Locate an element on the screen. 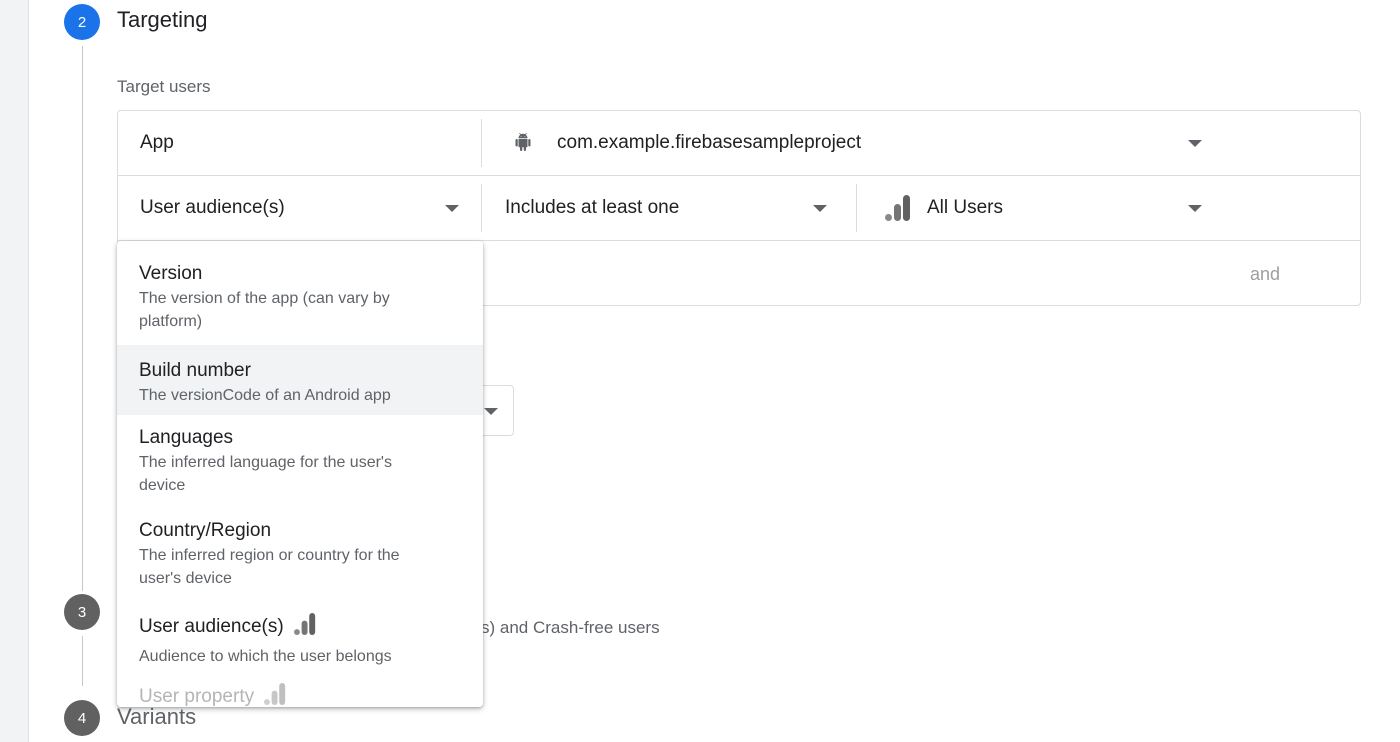  option-desc: Audience to which the user belongs is located at coordinates (265, 656).